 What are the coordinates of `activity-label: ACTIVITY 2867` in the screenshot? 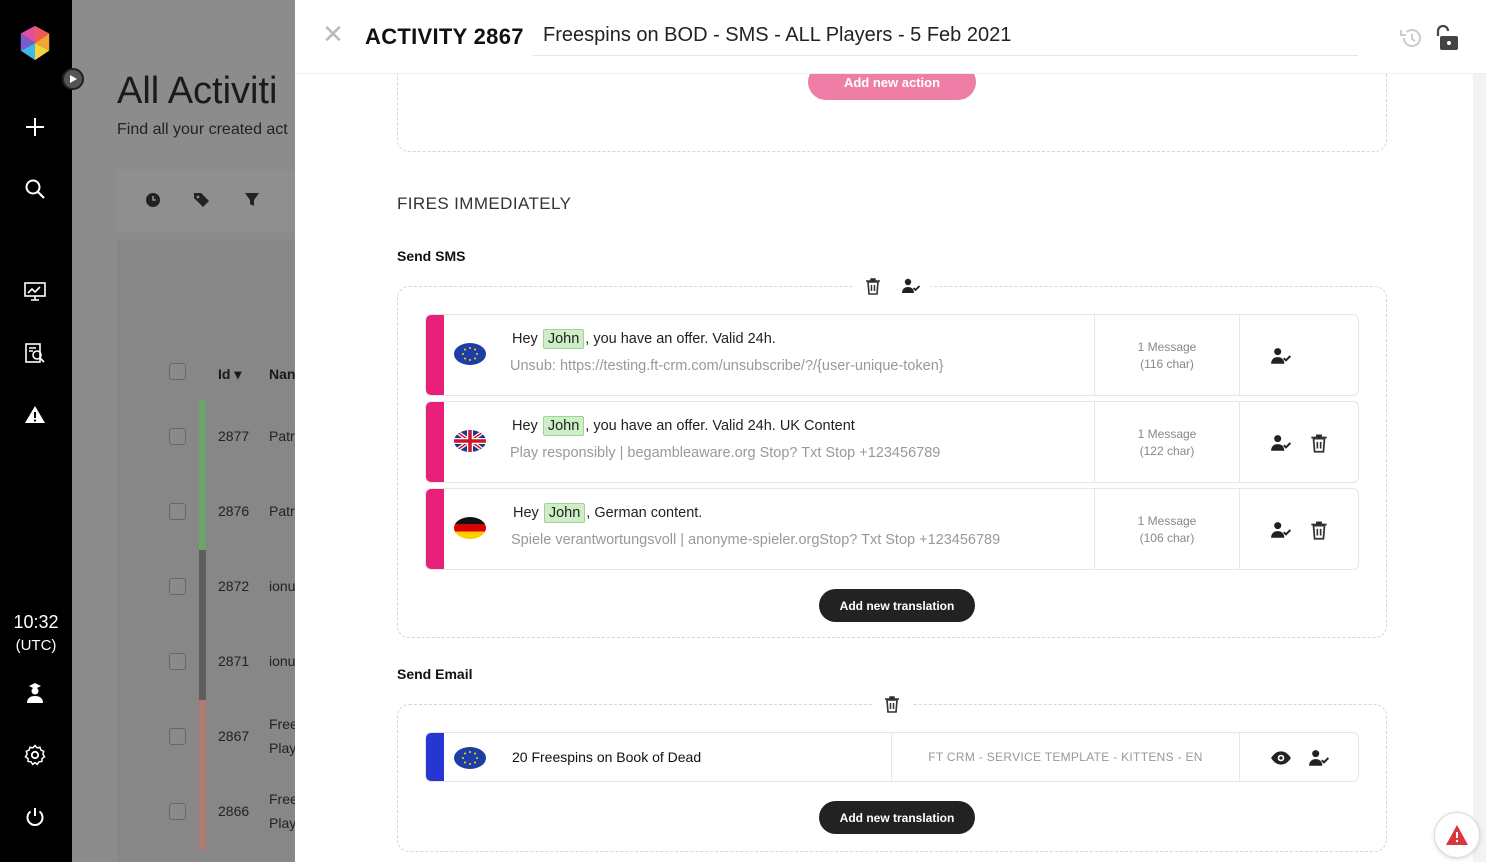 It's located at (444, 36).